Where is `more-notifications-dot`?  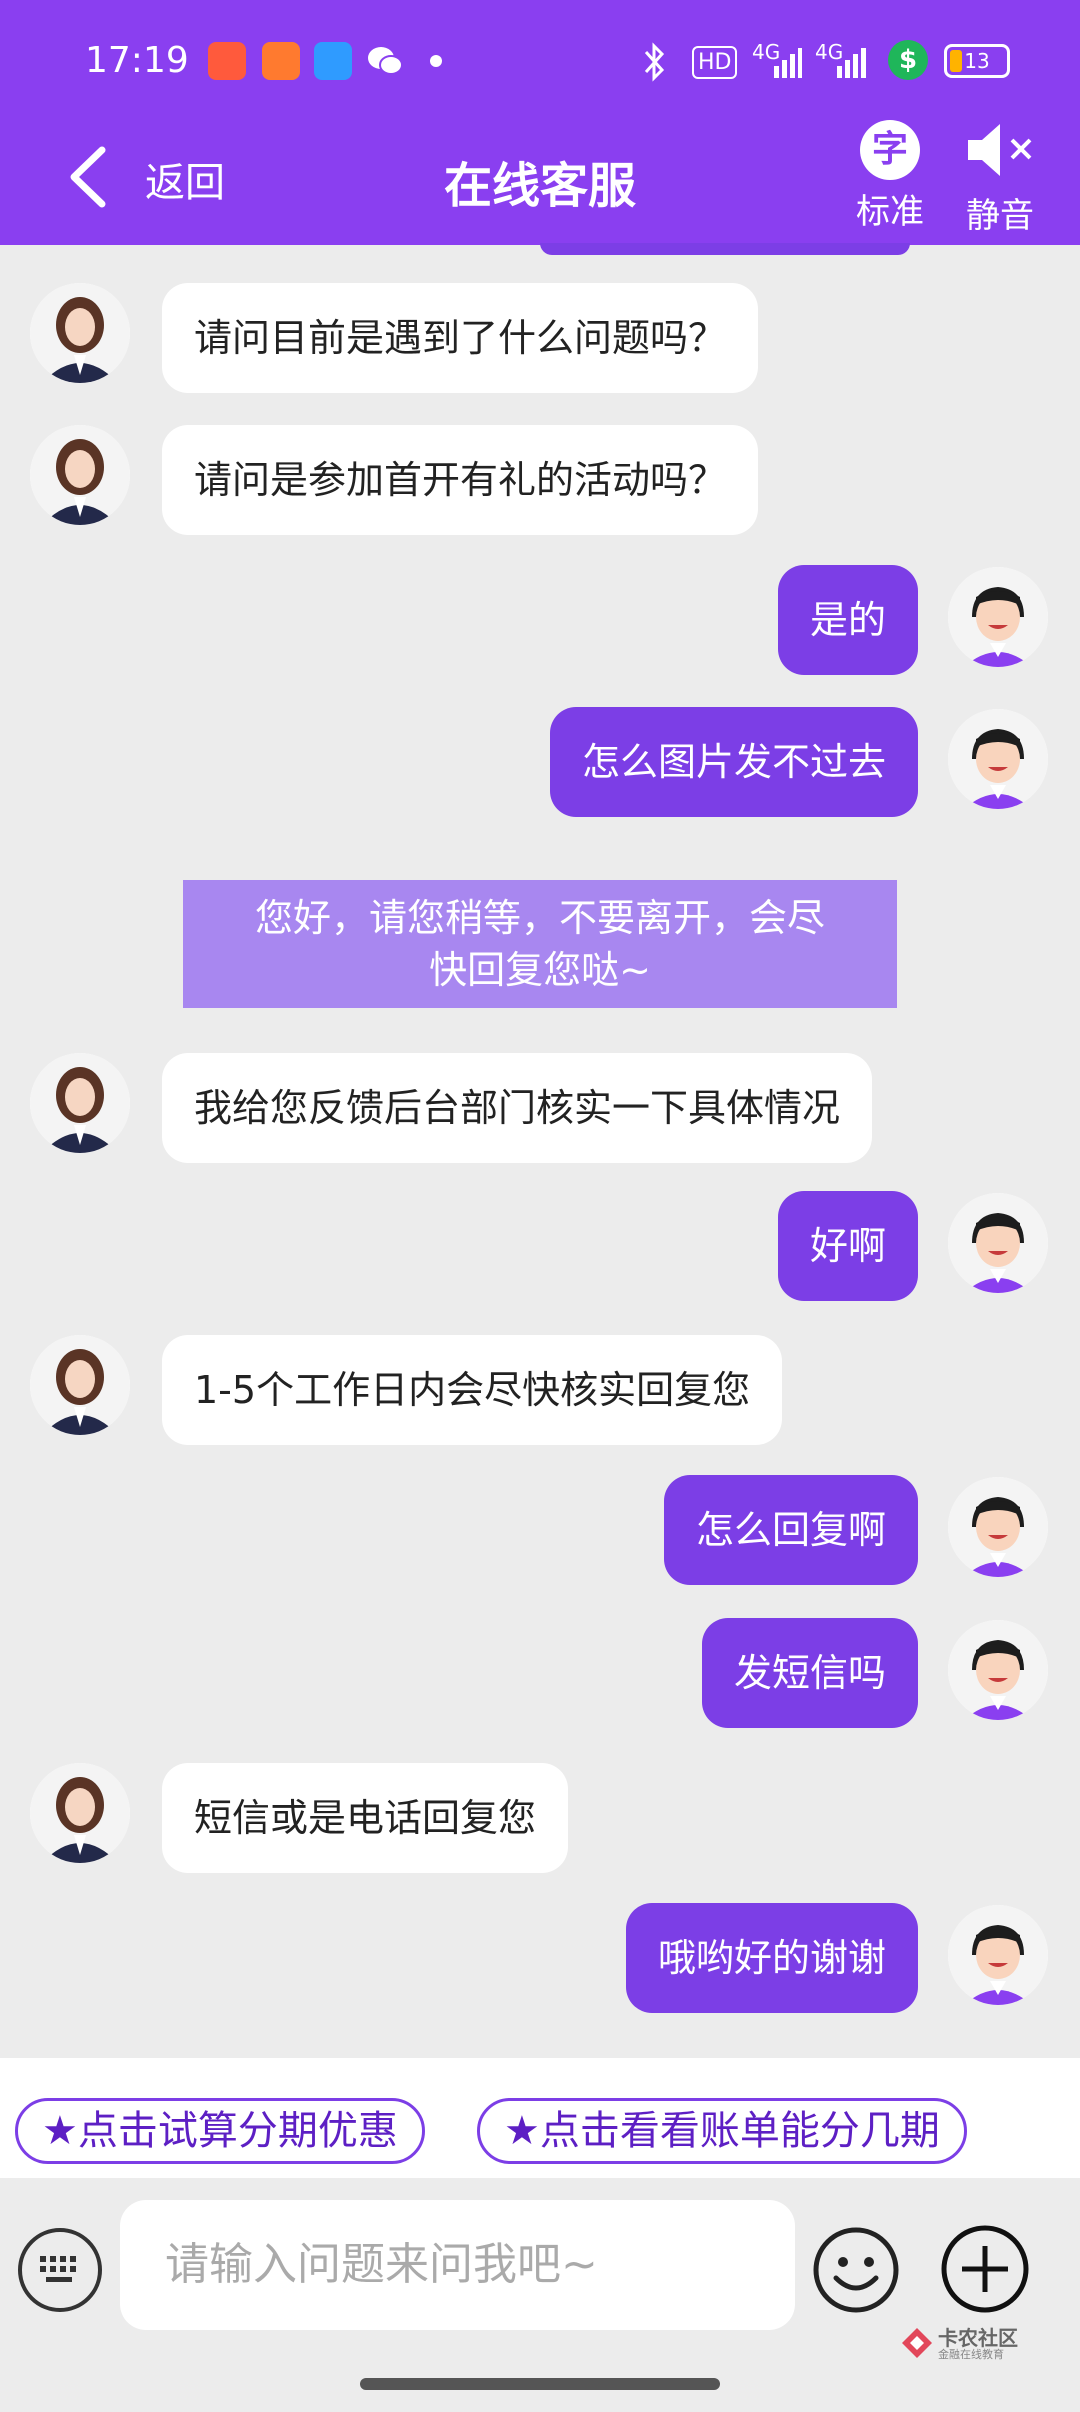 more-notifications-dot is located at coordinates (436, 61).